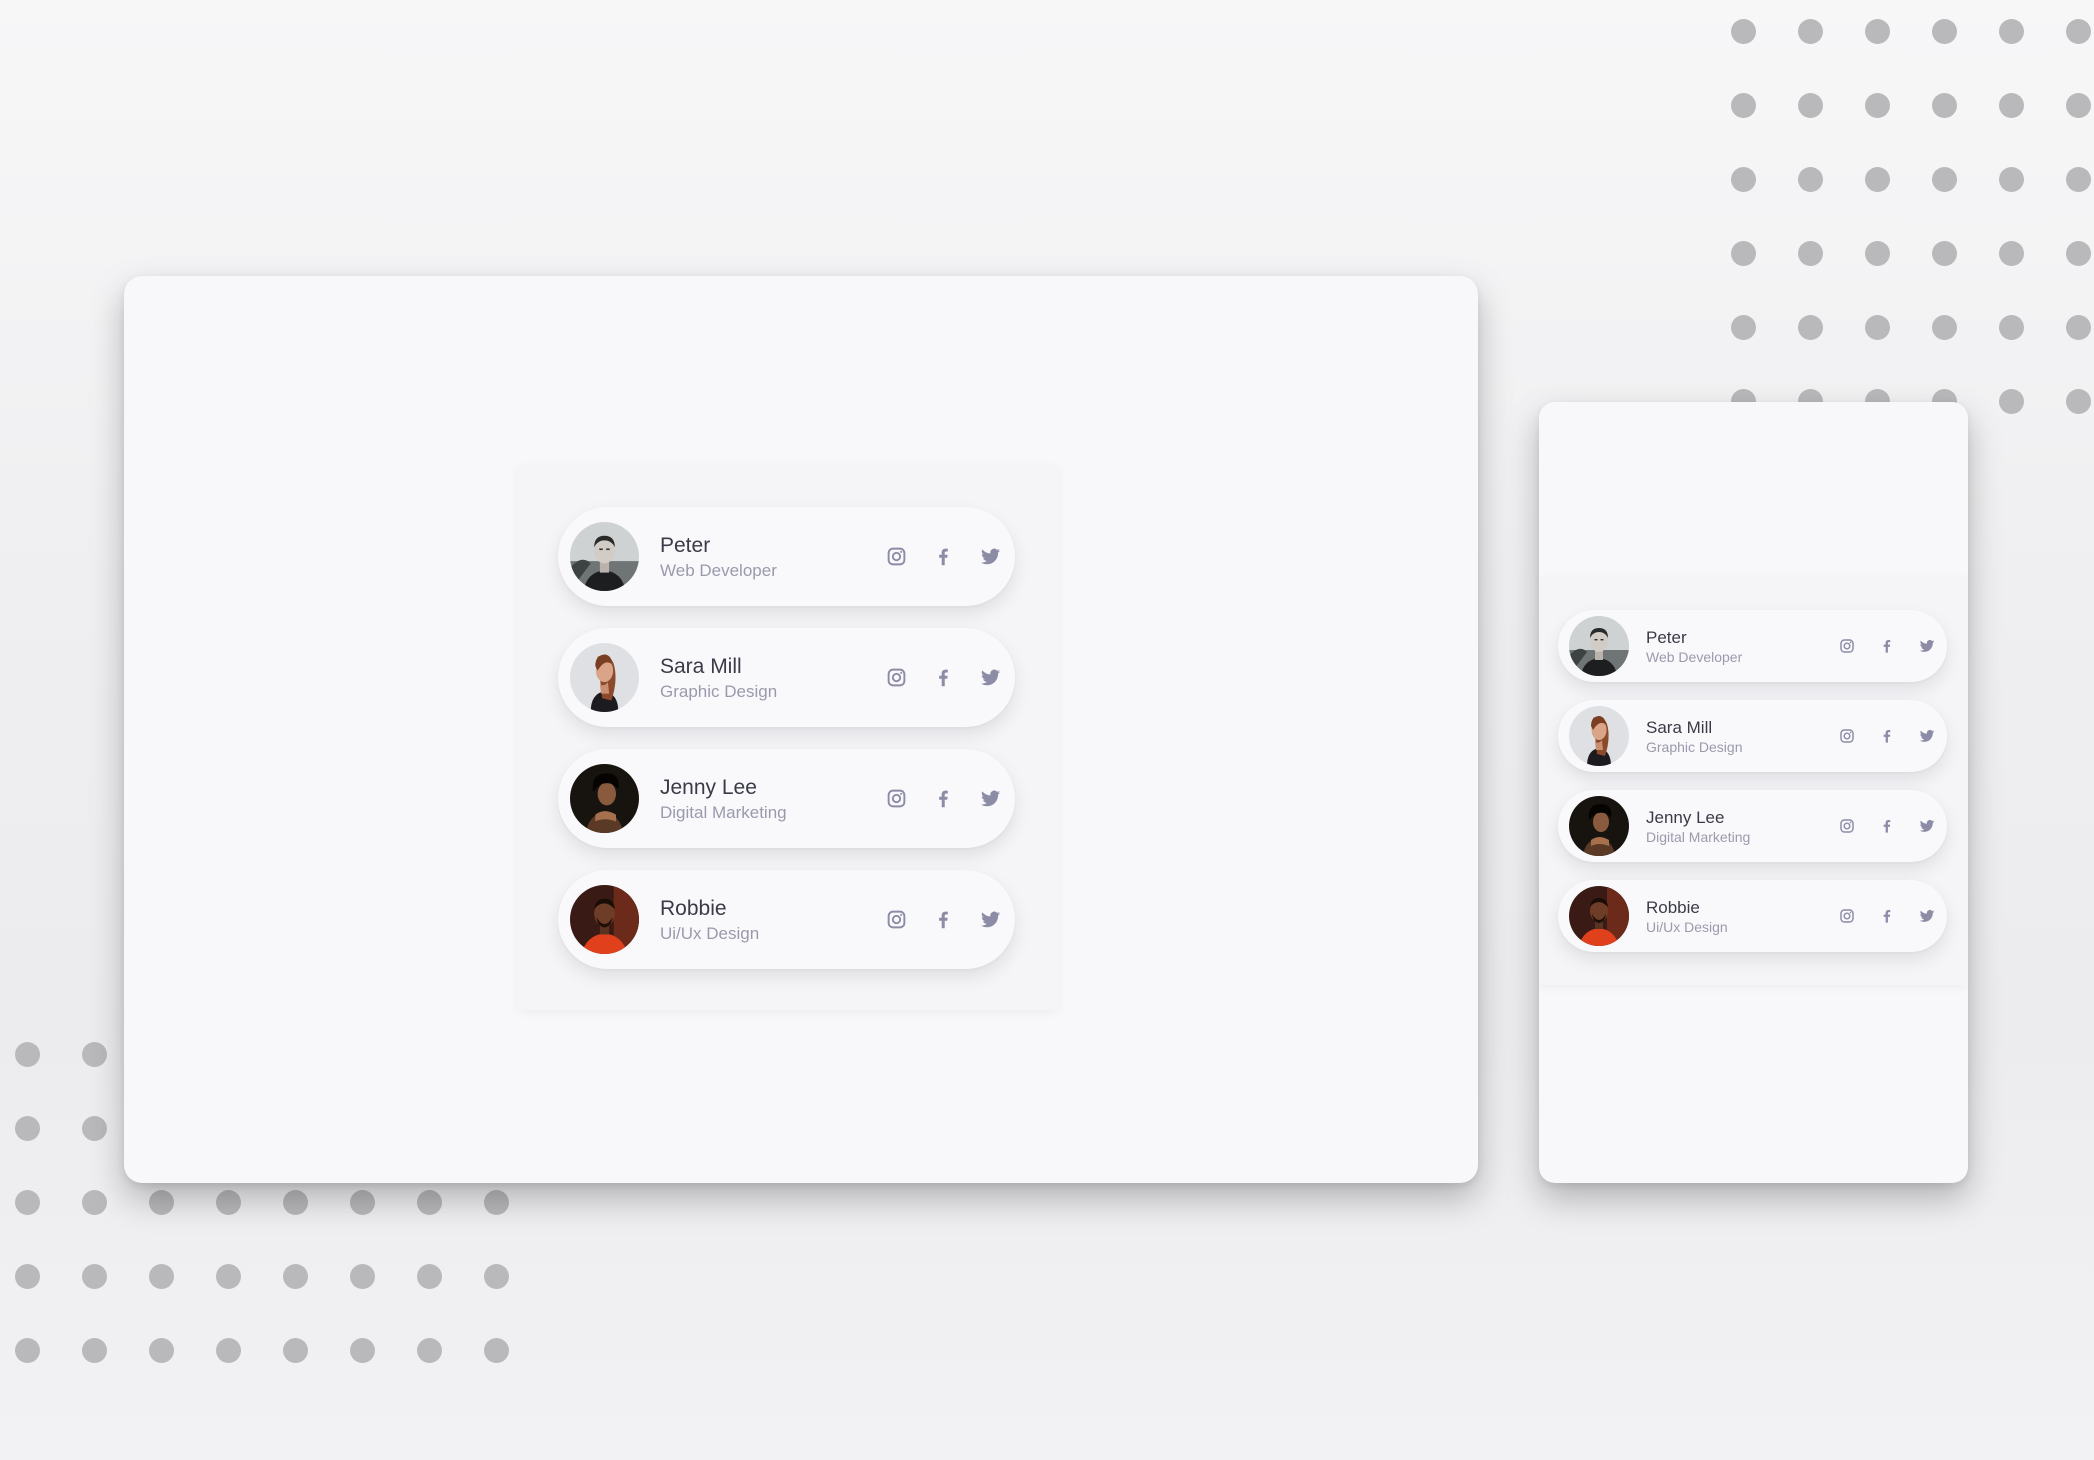 The image size is (2094, 1460). I want to click on member-info: Jenny Lee Digital Marketing, so click(760, 799).